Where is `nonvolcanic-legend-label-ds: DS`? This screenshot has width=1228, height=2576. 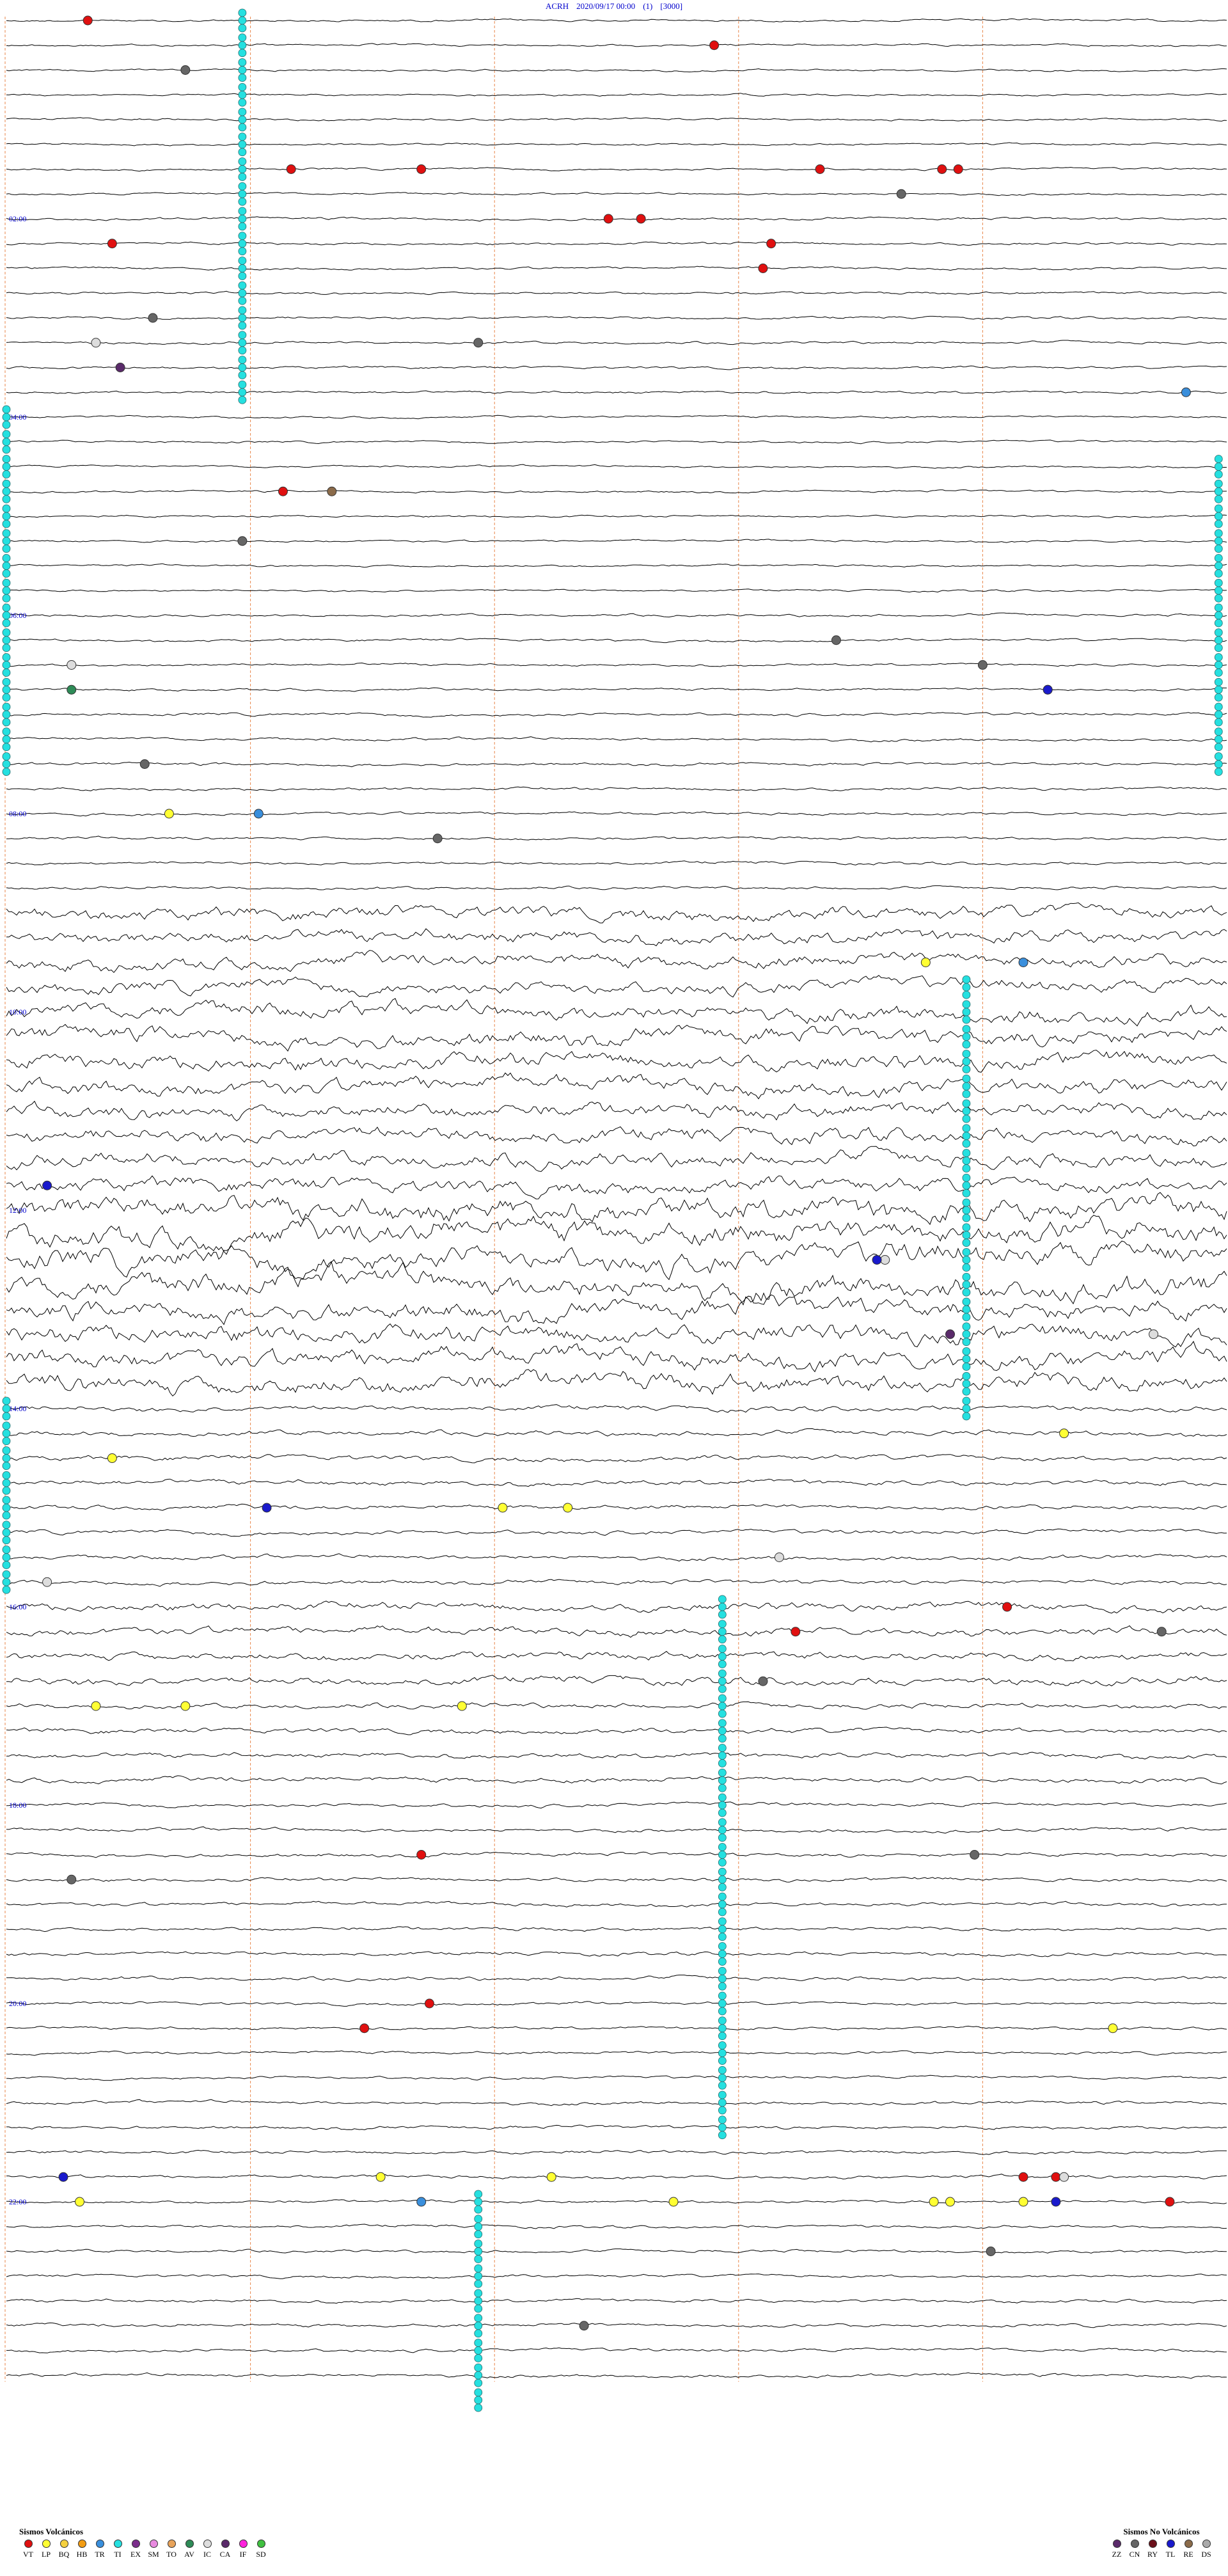 nonvolcanic-legend-label-ds: DS is located at coordinates (1206, 2554).